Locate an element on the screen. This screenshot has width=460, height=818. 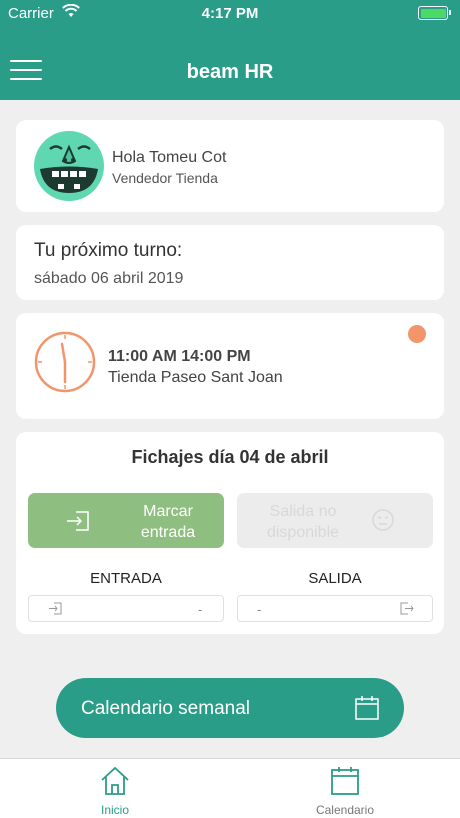
tab-bar: Inicio Calendario is located at coordinates (230, 788).